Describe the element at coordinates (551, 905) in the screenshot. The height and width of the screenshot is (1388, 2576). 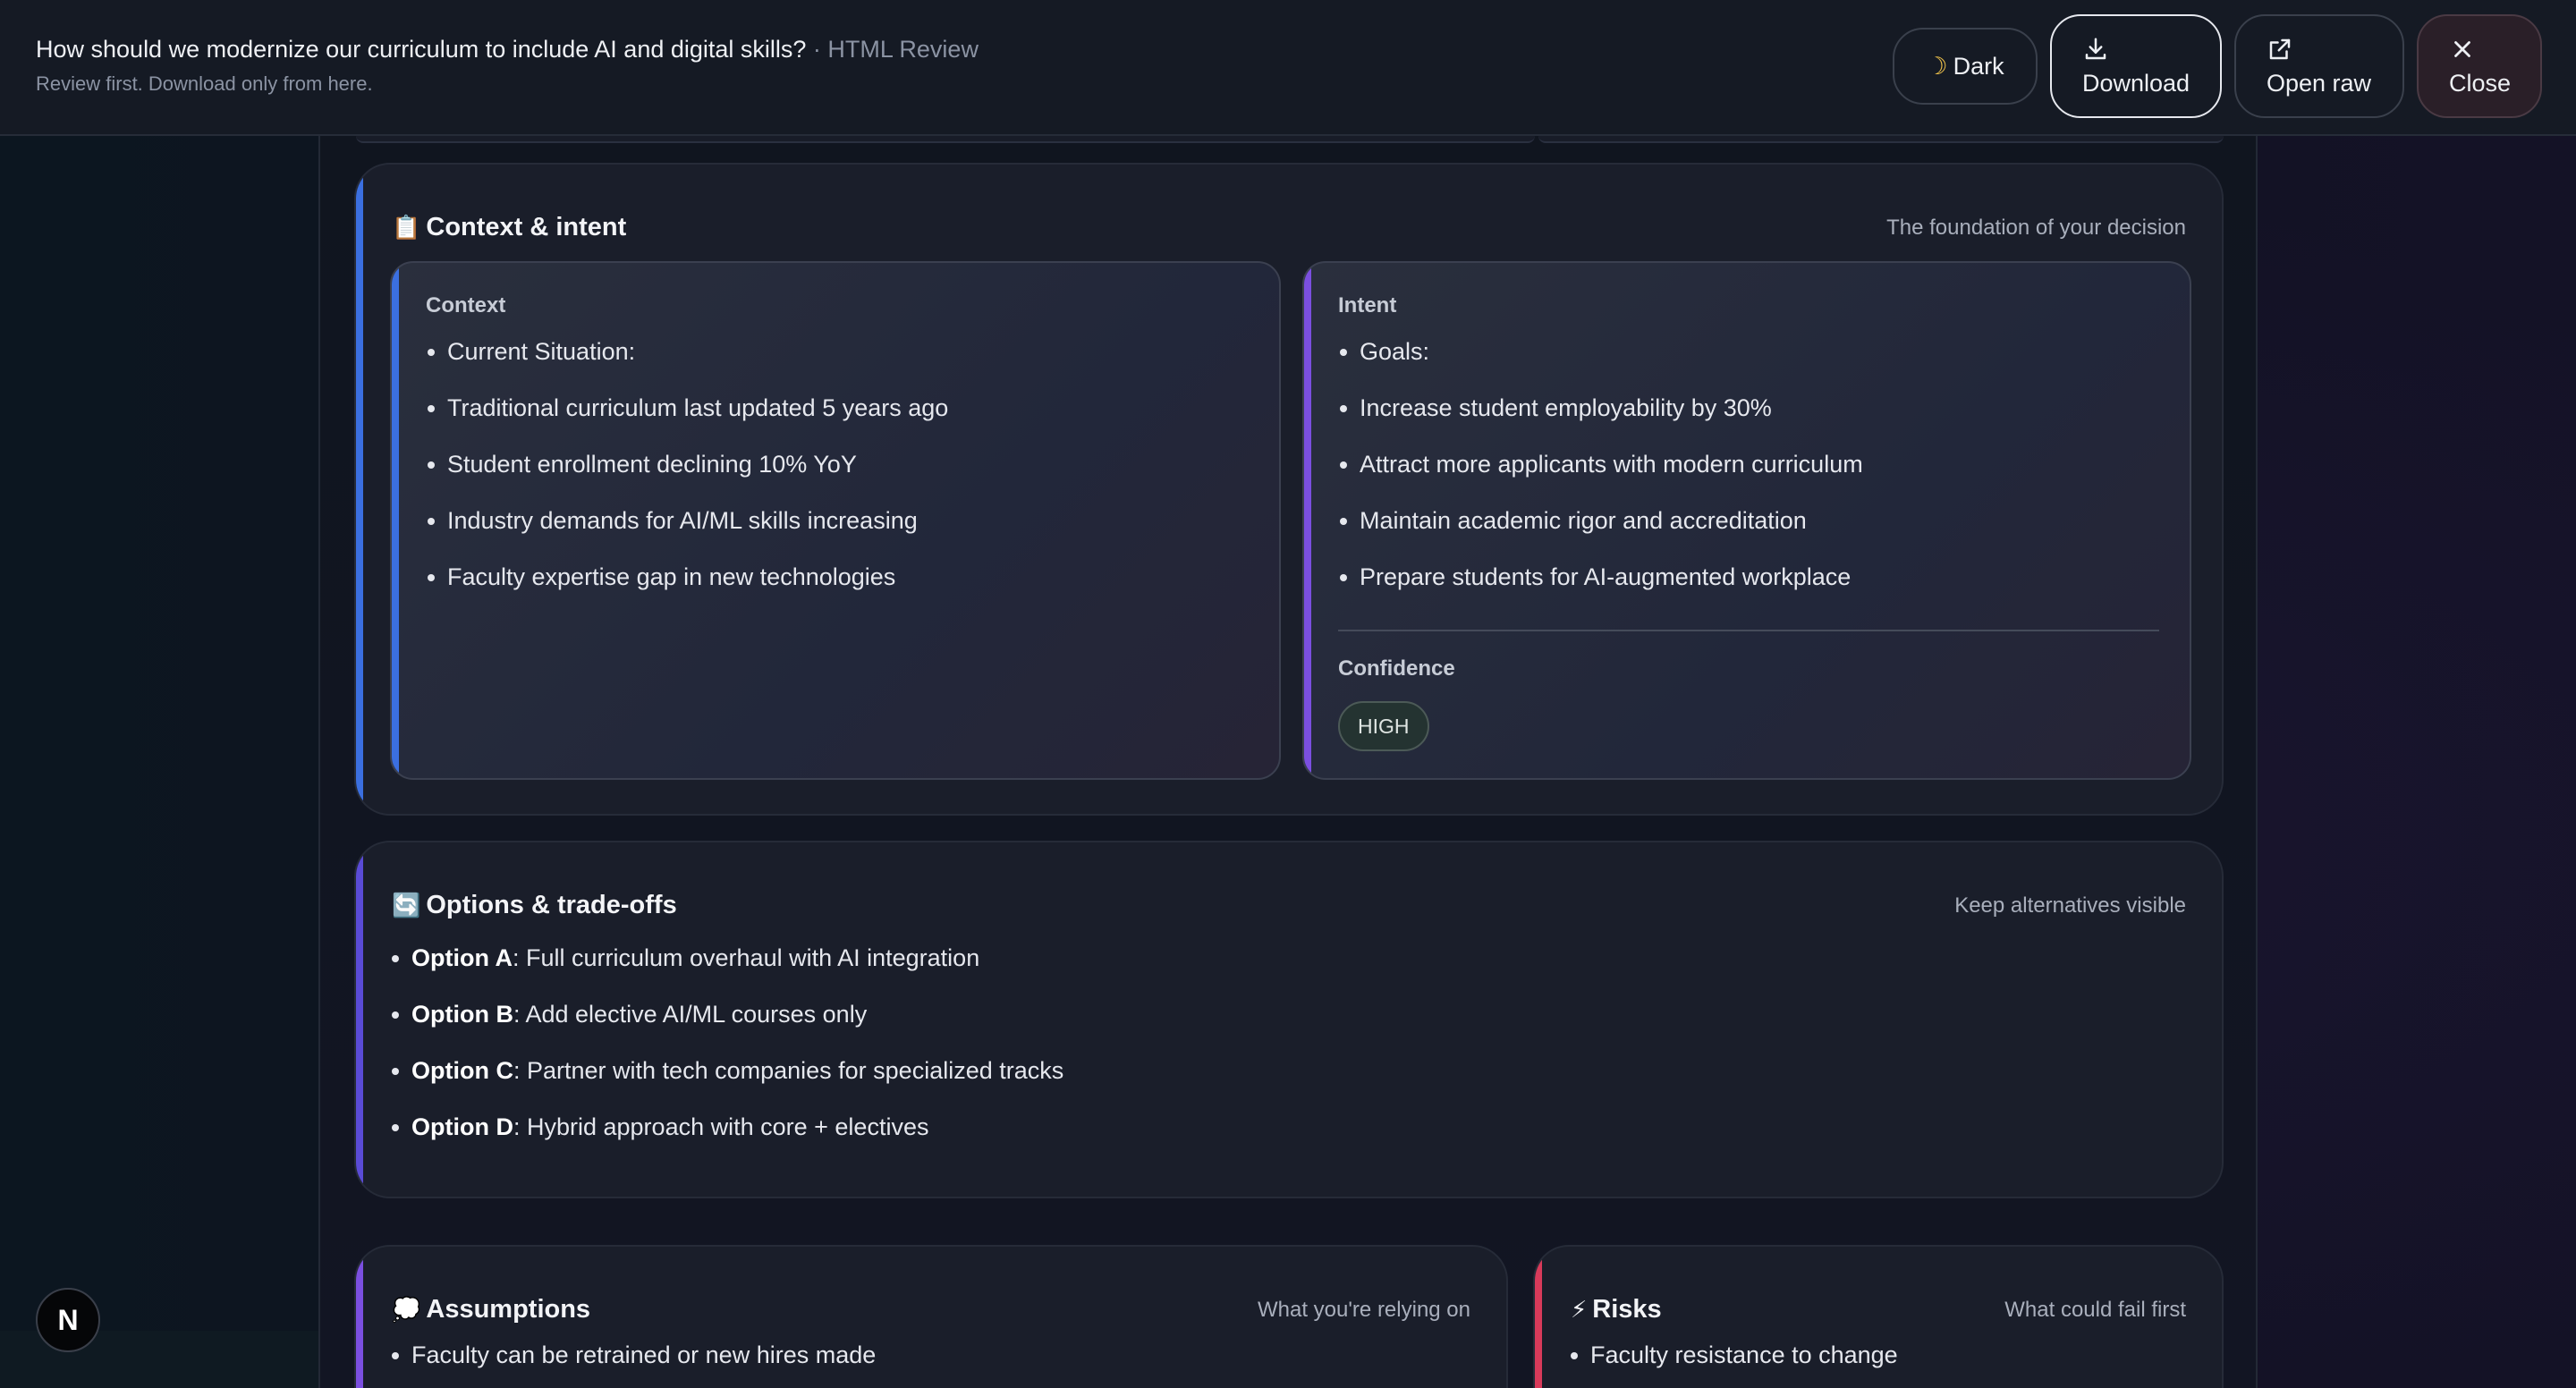
I see `options-title-text: Options & trade-offs` at that location.